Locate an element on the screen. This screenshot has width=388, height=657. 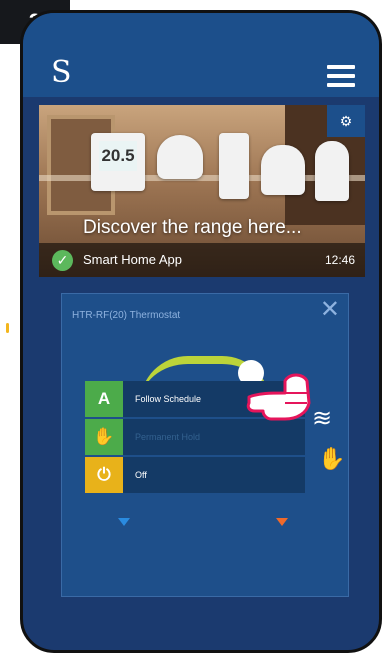
hand-icon: ✋ is located at coordinates (104, 437).